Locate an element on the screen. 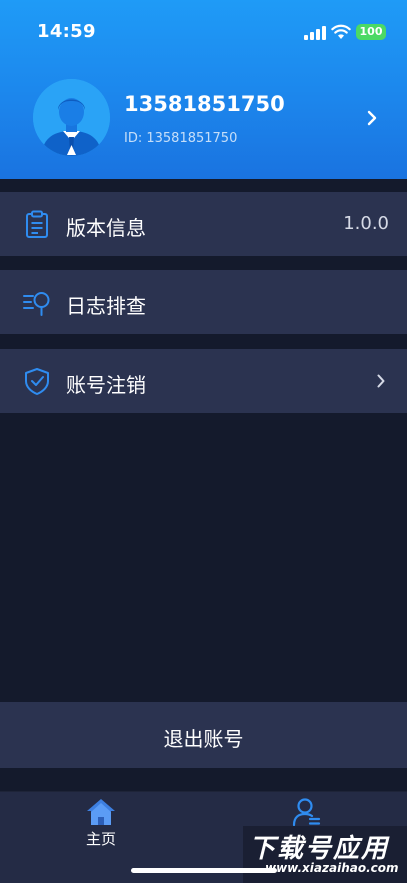 The height and width of the screenshot is (883, 407). watermark-sub-text: www.xiazaihao.com is located at coordinates (332, 868).